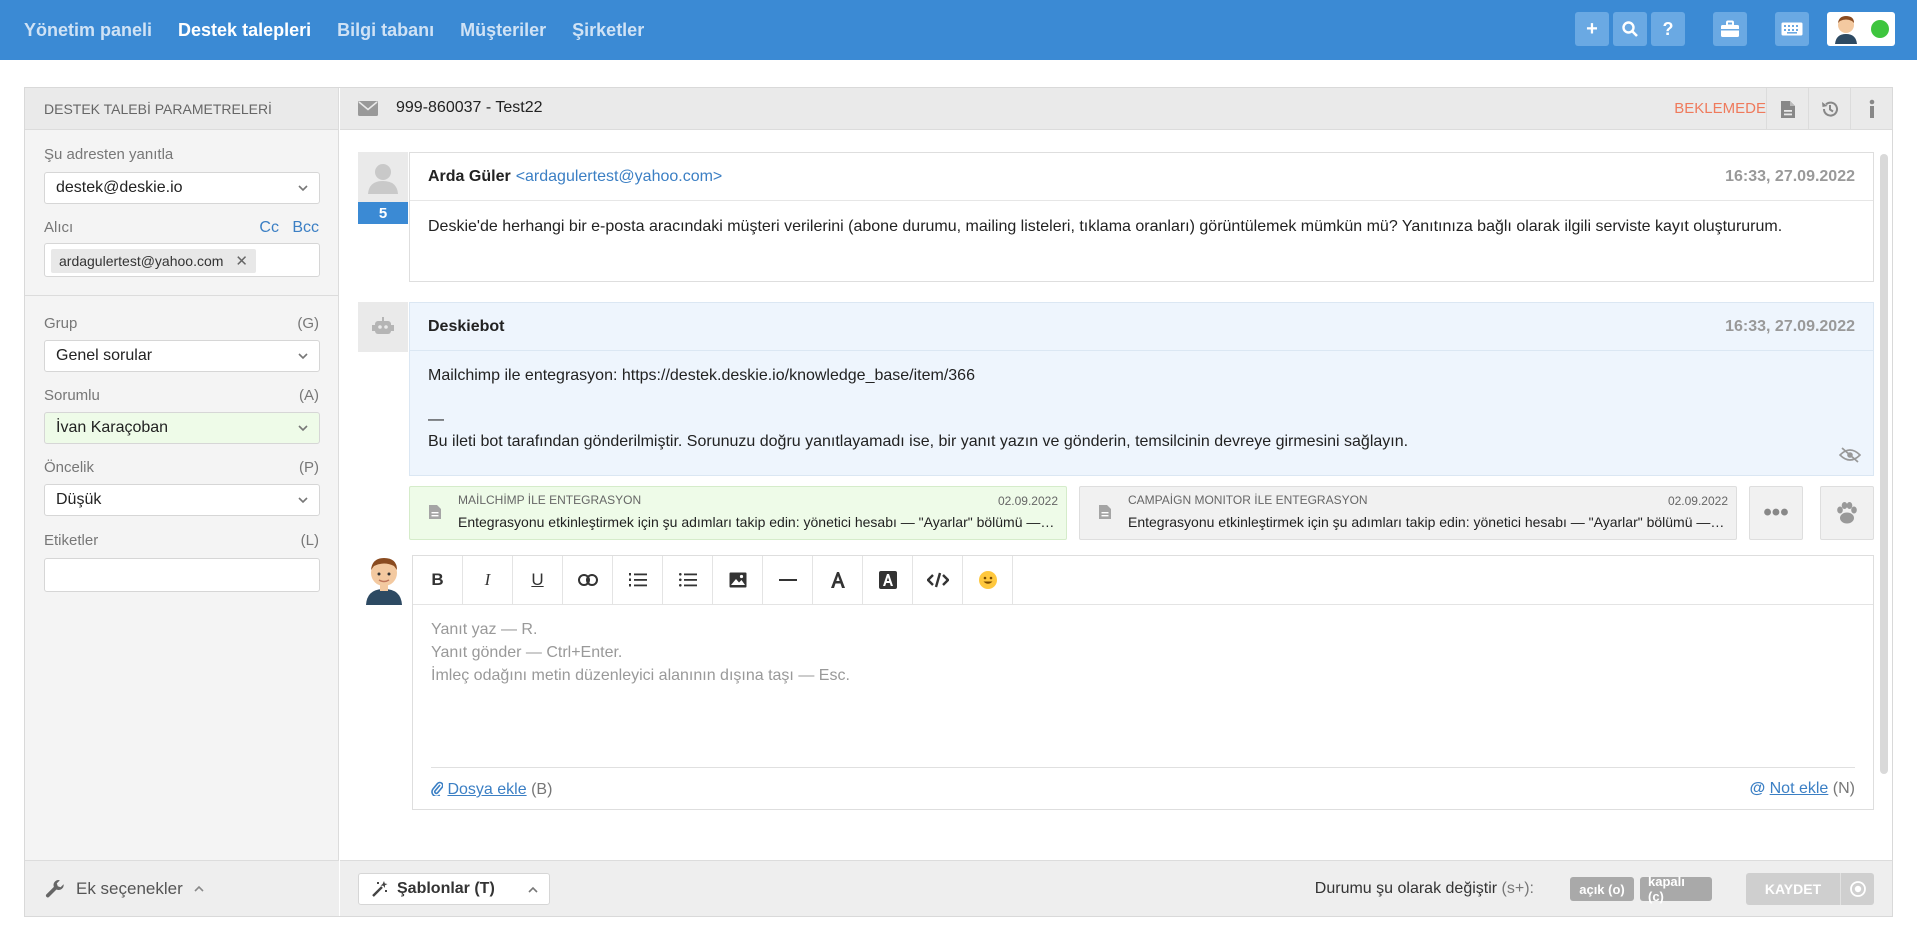 The width and height of the screenshot is (1917, 939). Describe the element at coordinates (1847, 513) in the screenshot. I see `paw-icon` at that location.